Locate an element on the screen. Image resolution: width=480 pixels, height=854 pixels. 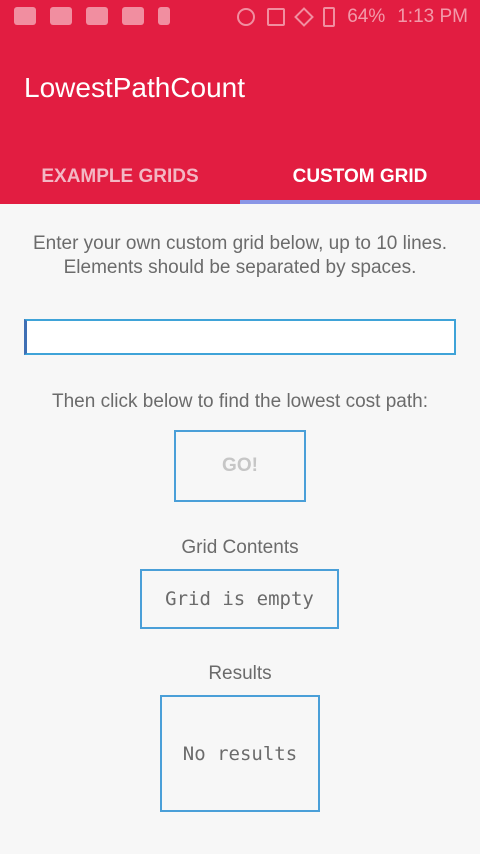
system-icons: 64% 1:13 PM is located at coordinates (352, 17).